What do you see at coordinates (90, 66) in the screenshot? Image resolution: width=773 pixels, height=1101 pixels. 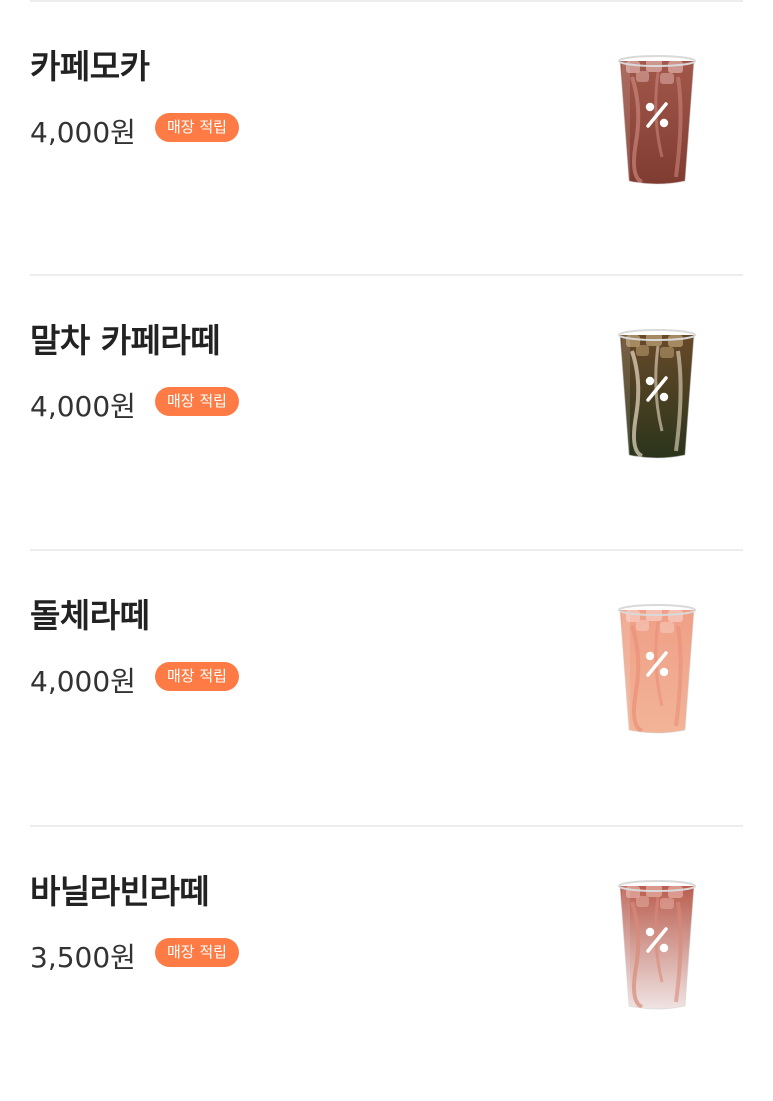 I see `menu-item-name: 카페모카` at bounding box center [90, 66].